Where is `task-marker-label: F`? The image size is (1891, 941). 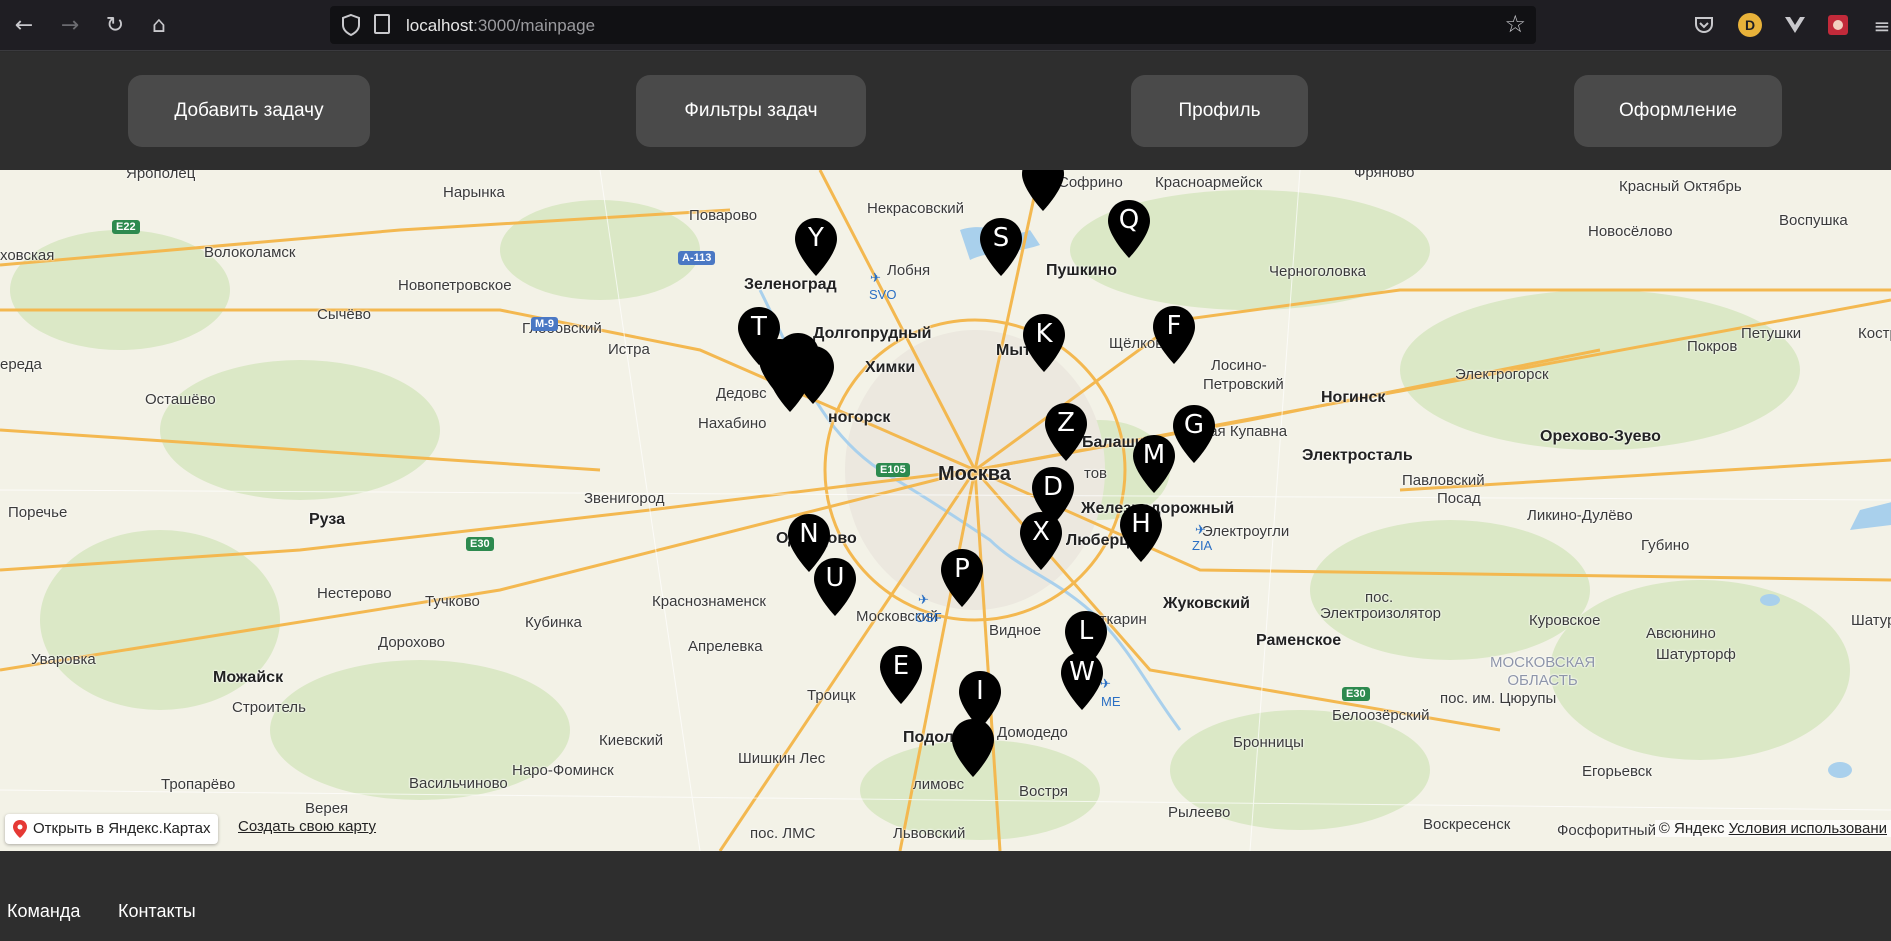
task-marker-label: F is located at coordinates (1174, 326).